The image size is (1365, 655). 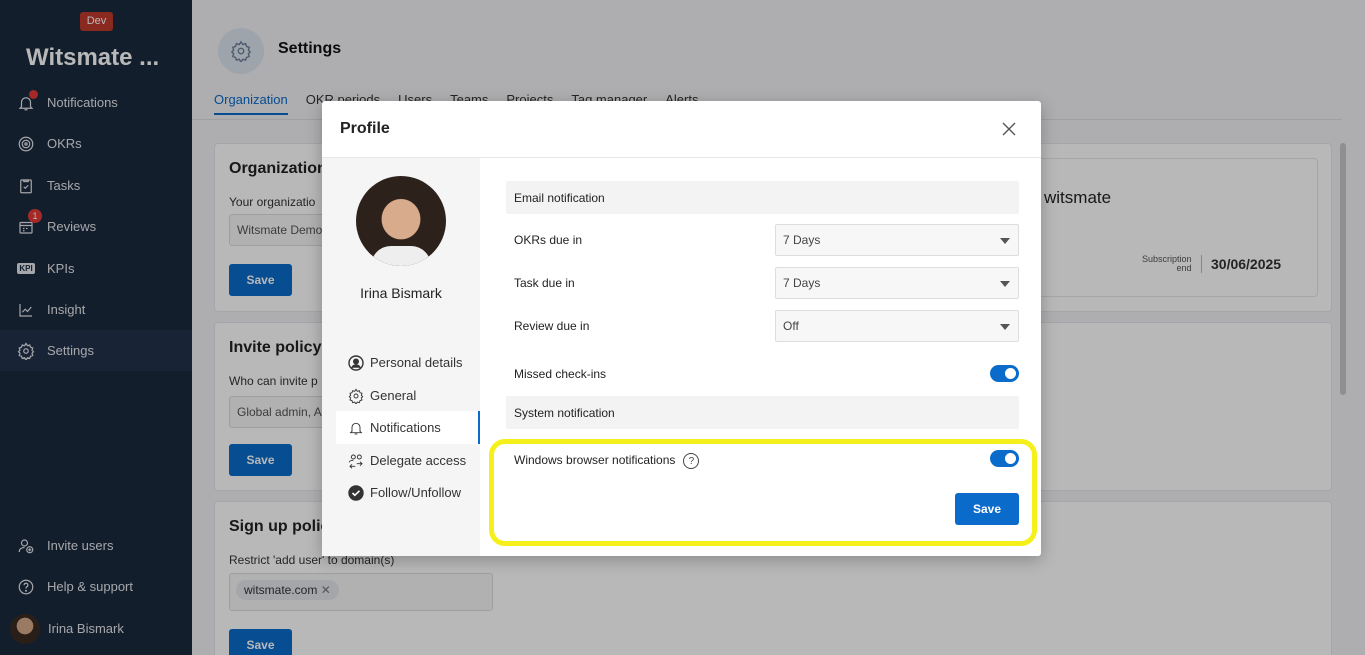 I want to click on missed-checkins-toggle, so click(x=1004, y=373).